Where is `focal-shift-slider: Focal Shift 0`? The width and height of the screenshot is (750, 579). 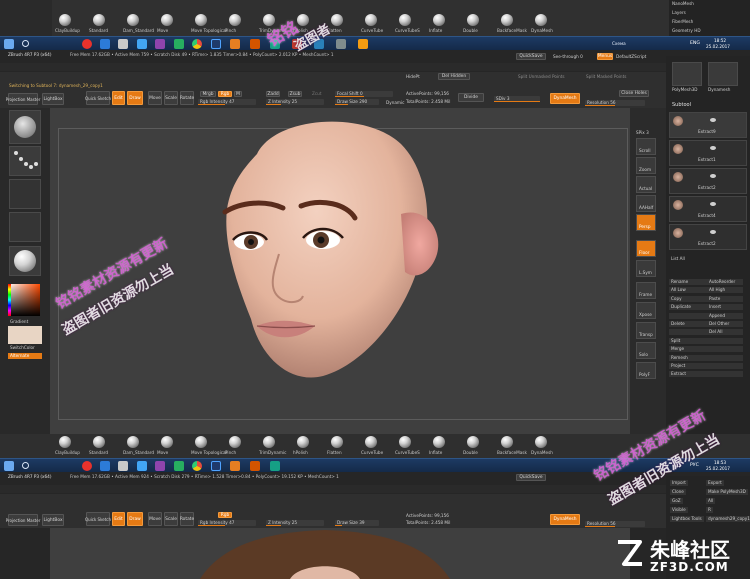 focal-shift-slider: Focal Shift 0 is located at coordinates (364, 94).